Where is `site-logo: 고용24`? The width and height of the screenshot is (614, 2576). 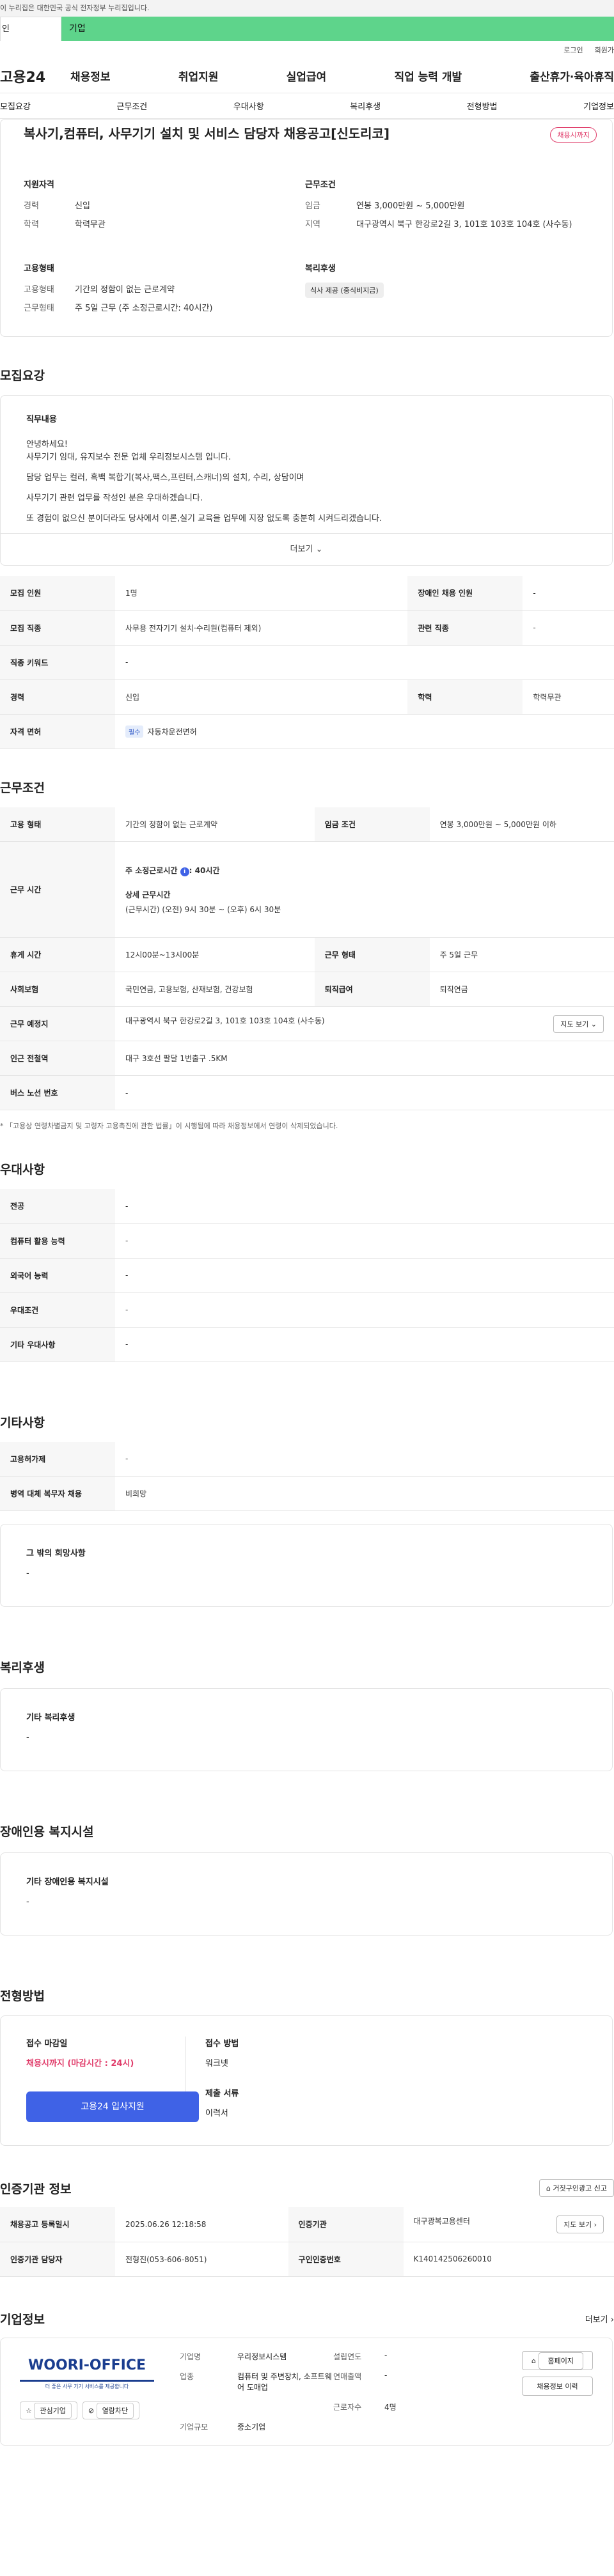
site-logo: 고용24 is located at coordinates (35, 76).